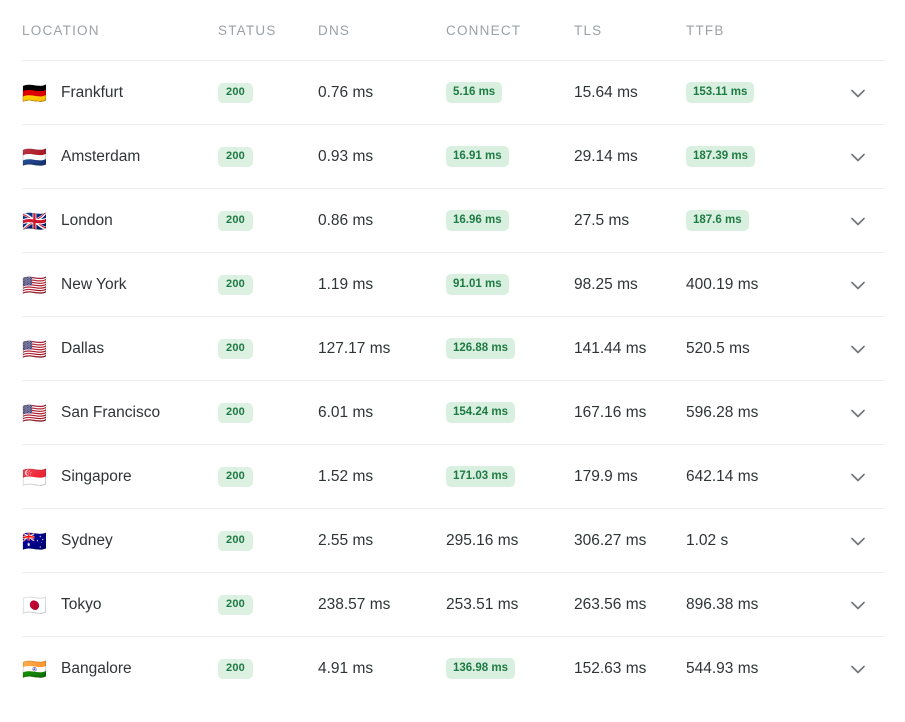  Describe the element at coordinates (34, 92) in the screenshot. I see `flag-germany-icon: 🇩🇪` at that location.